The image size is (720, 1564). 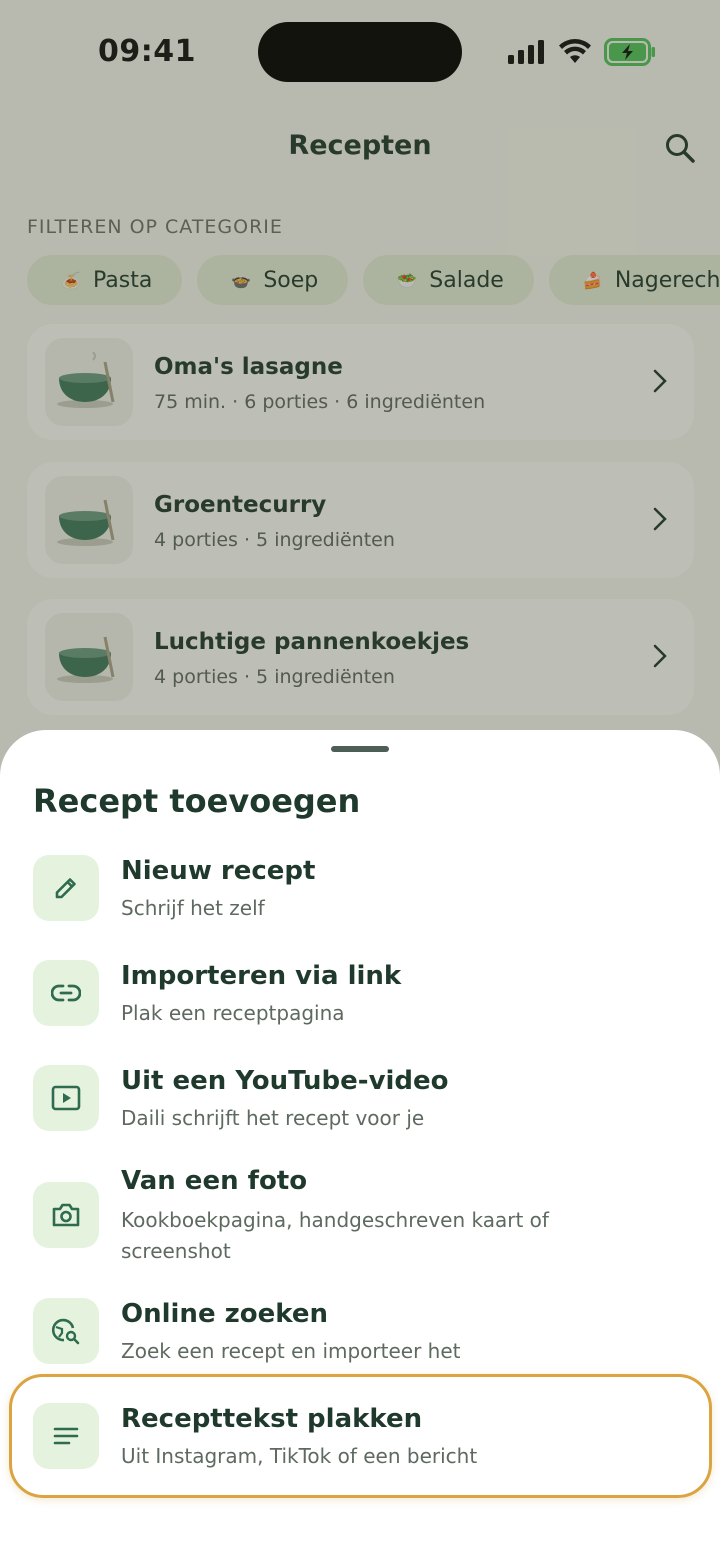 What do you see at coordinates (214, 1181) in the screenshot?
I see `option-label: Van een foto` at bounding box center [214, 1181].